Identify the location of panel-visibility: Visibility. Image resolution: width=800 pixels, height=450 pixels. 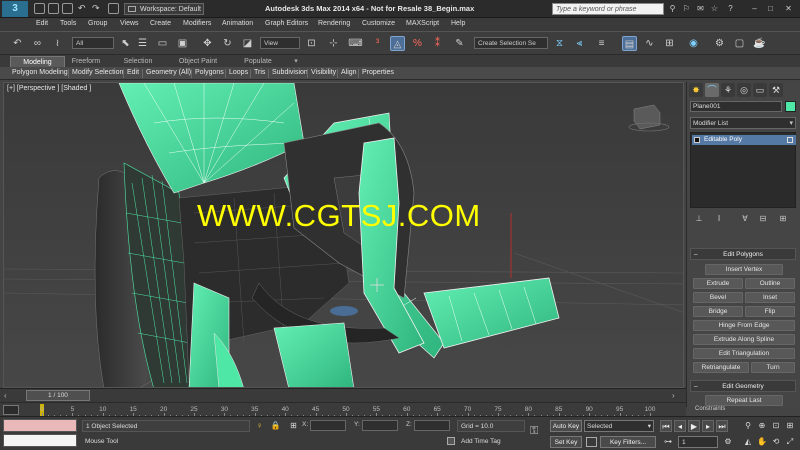
(323, 72).